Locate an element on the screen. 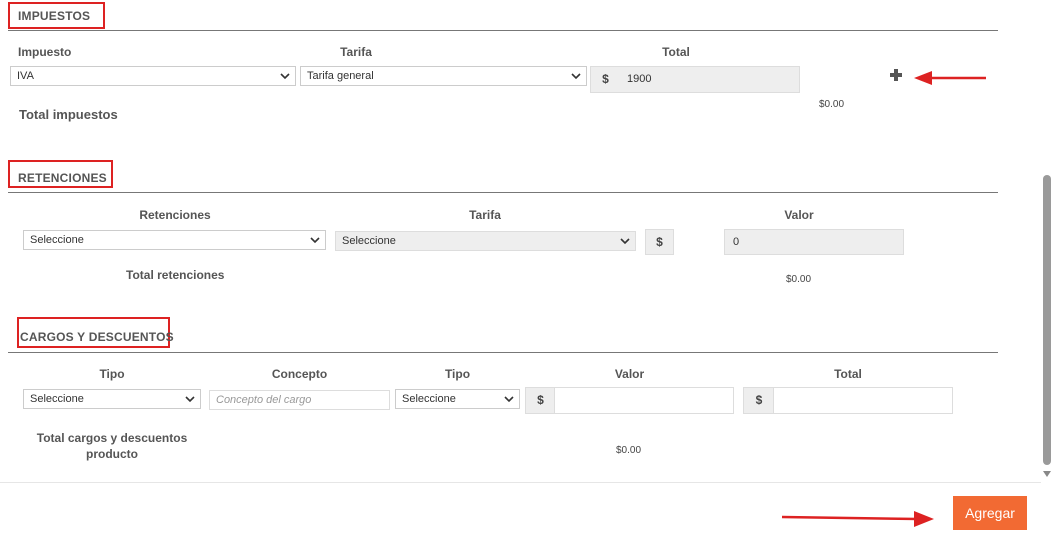 Image resolution: width=1053 pixels, height=540 pixels. total-impuestos-amount: $0.00 is located at coordinates (832, 104).